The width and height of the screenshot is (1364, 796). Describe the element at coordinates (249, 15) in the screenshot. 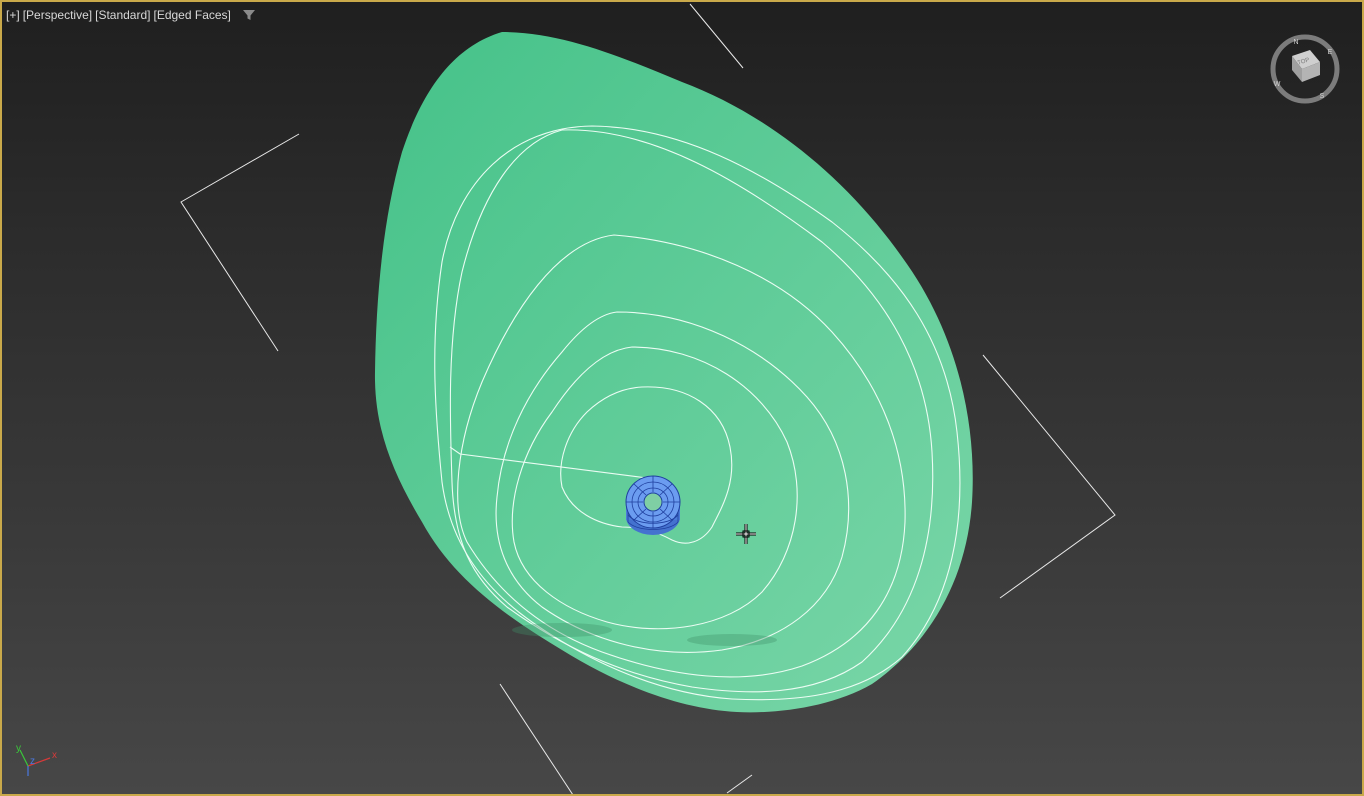

I see `filter-icon` at that location.